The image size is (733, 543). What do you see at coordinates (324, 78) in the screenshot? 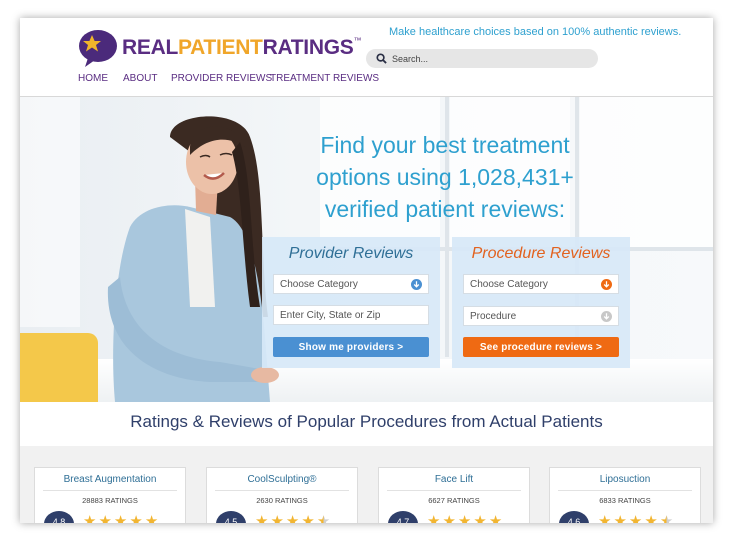
I see `nav-treatment-reviews: TREATMENT REVIEWS` at bounding box center [324, 78].